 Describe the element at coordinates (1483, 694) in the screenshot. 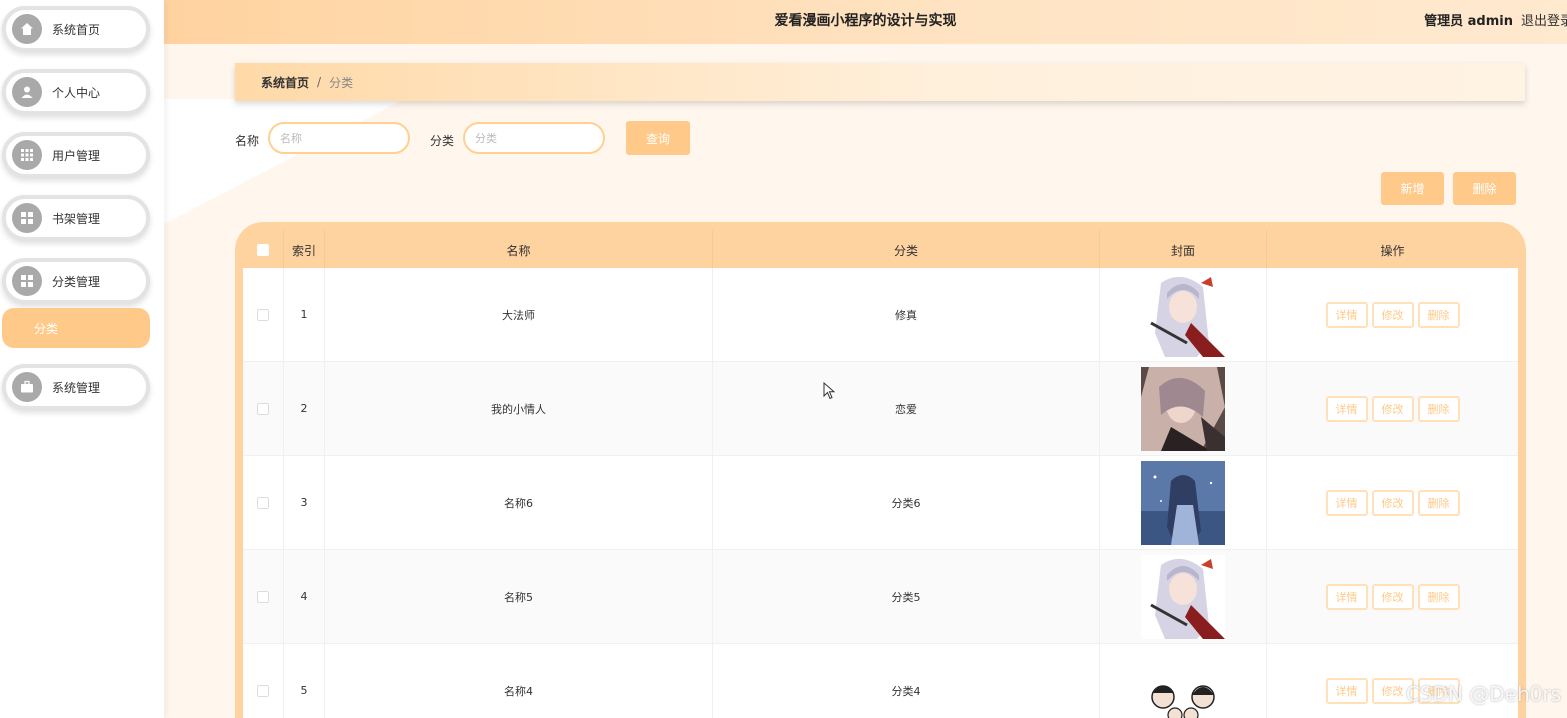

I see `watermark: CSDN @Deh0rs` at that location.